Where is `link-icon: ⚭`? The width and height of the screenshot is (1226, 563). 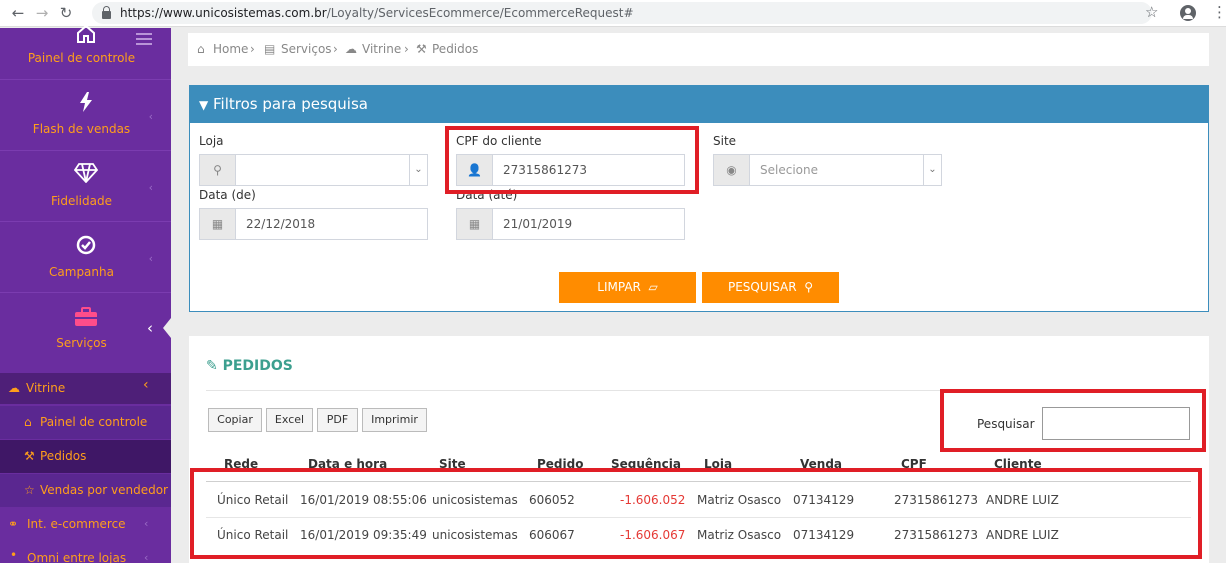 link-icon: ⚭ is located at coordinates (13, 524).